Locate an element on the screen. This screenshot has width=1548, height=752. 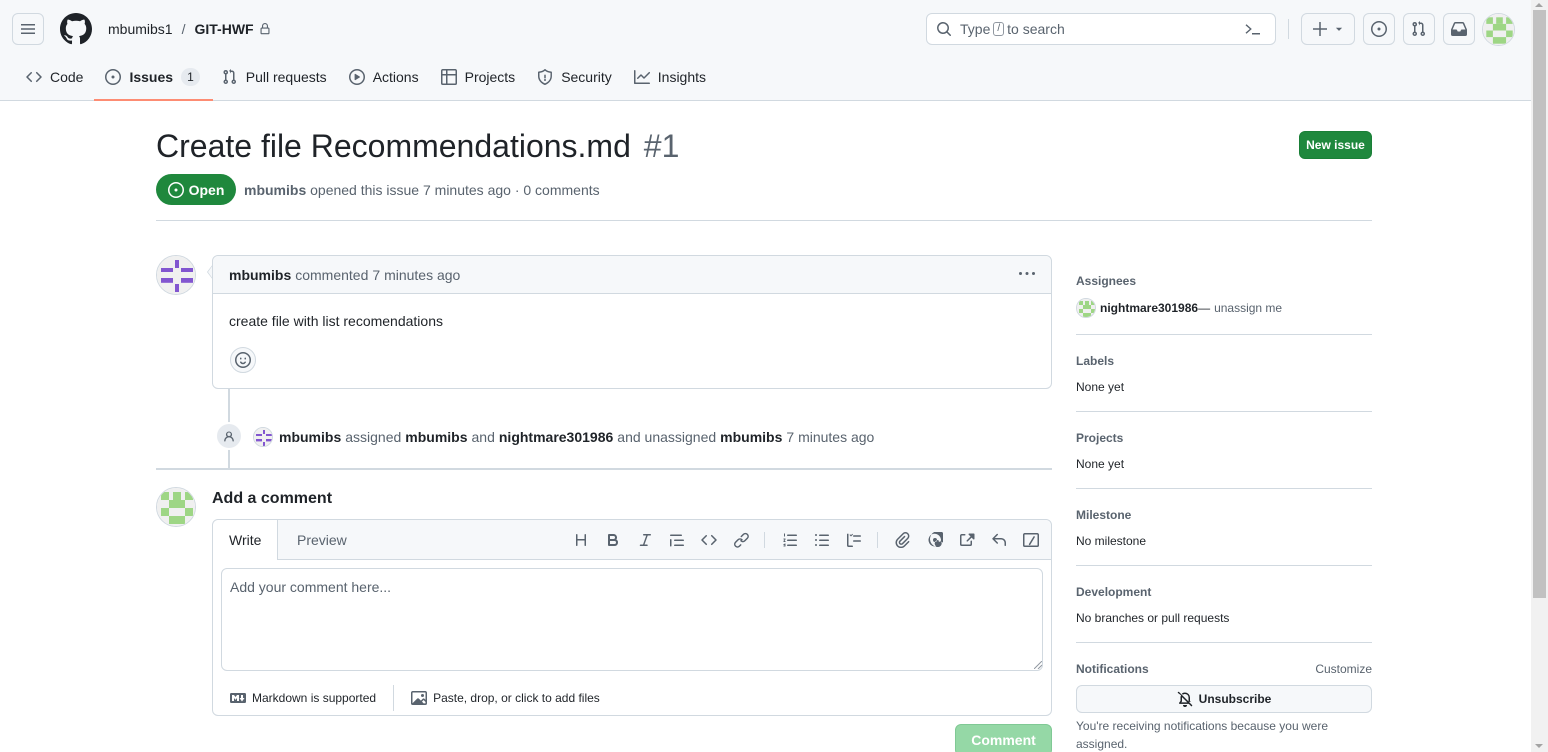
event-actor-avatar is located at coordinates (263, 437).